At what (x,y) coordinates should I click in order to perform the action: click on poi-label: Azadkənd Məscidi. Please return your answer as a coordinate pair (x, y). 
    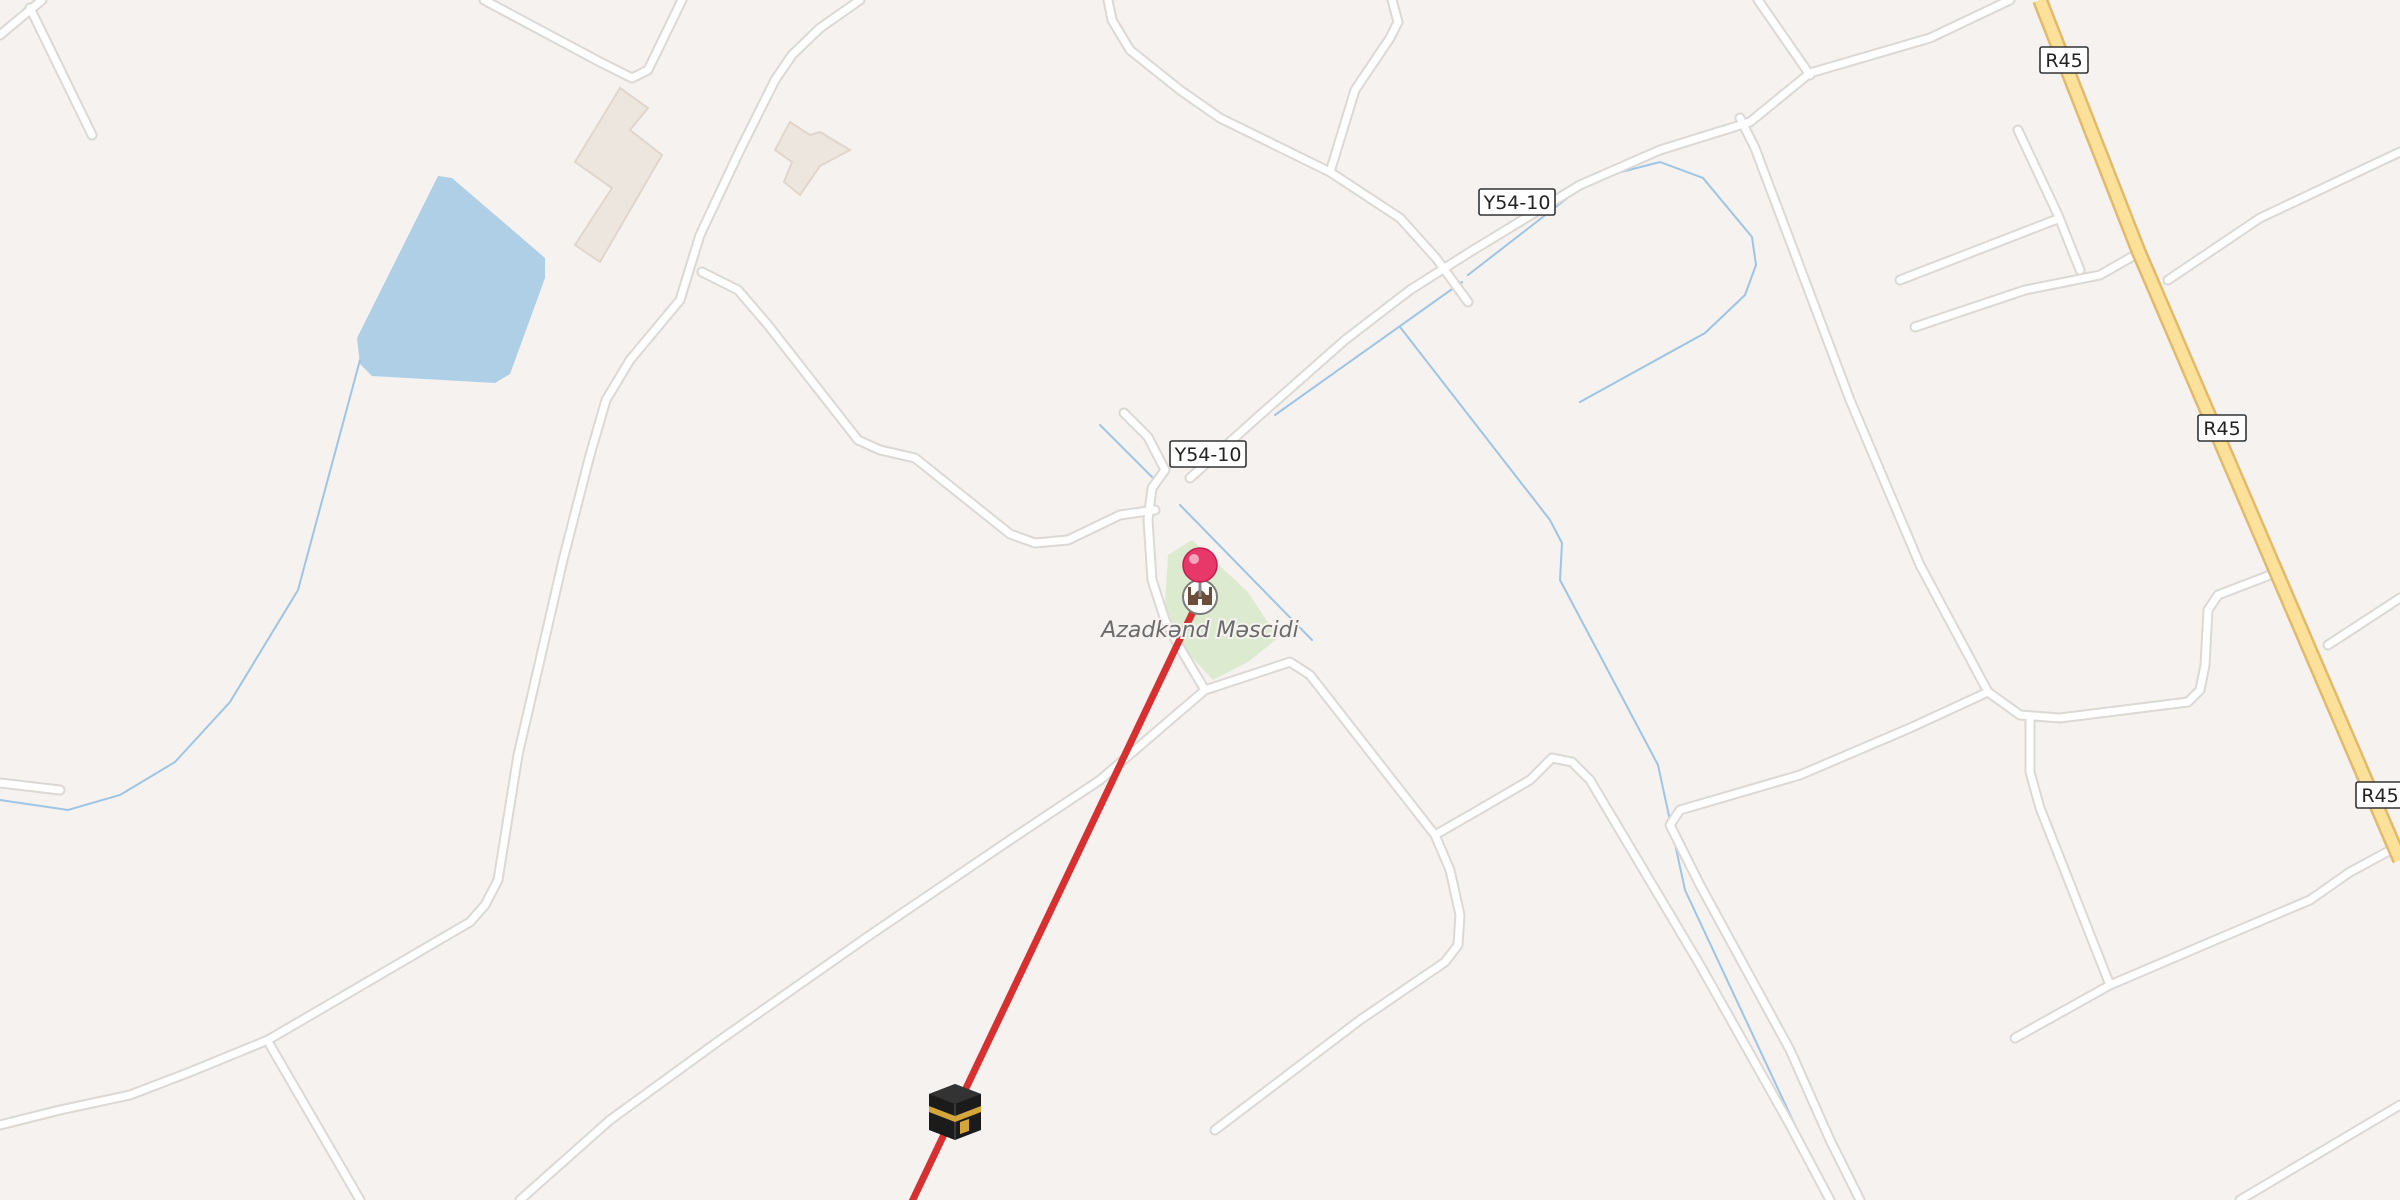
    Looking at the image, I should click on (1198, 630).